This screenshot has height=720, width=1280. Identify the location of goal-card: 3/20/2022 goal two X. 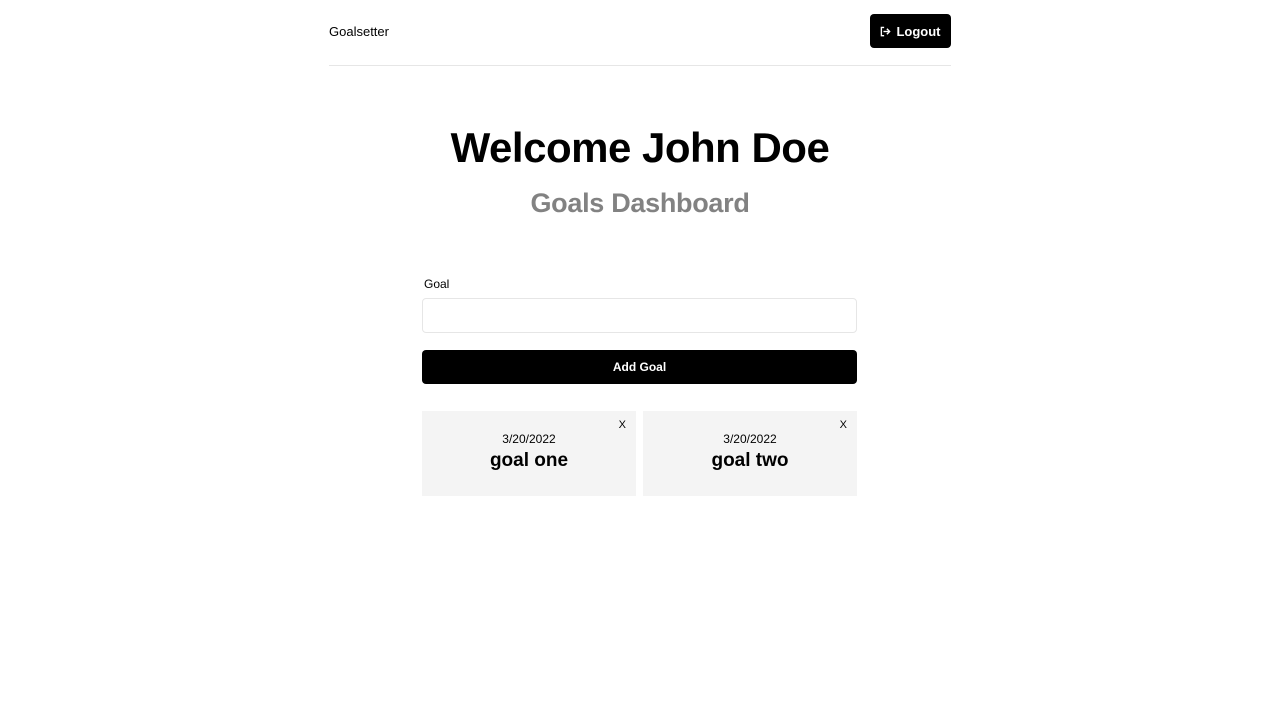
(750, 453).